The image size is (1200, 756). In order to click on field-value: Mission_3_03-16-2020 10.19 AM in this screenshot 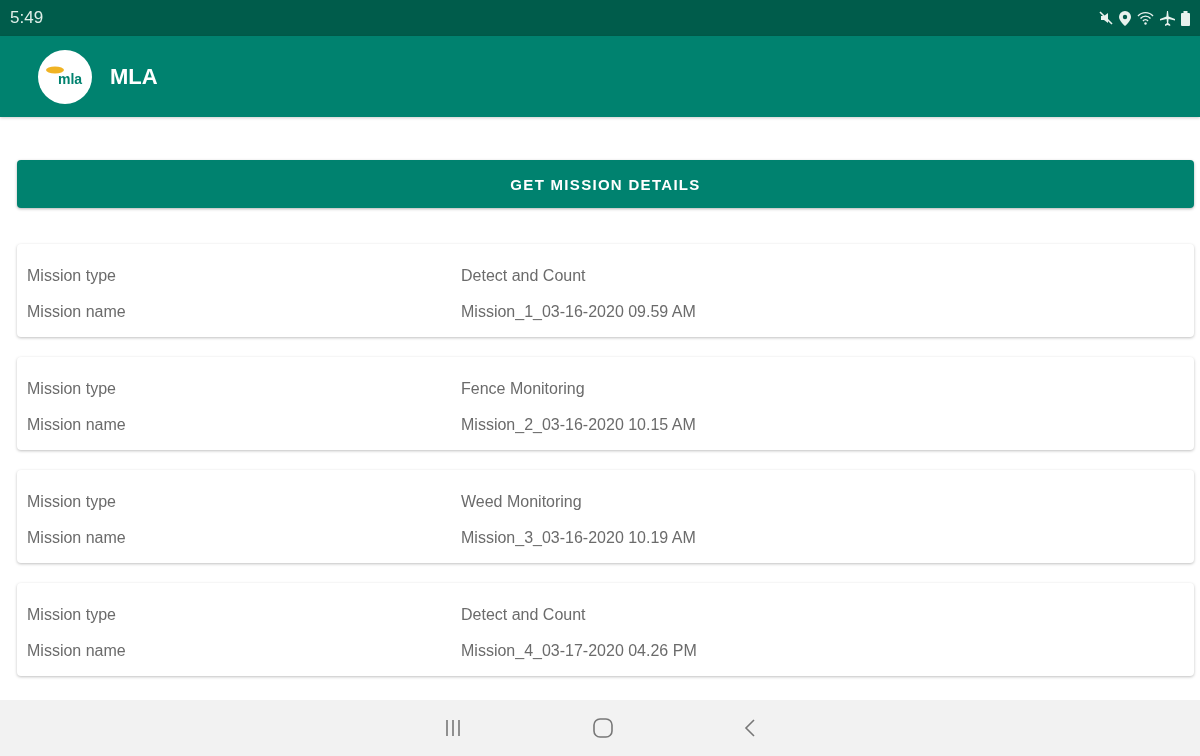, I will do `click(579, 538)`.